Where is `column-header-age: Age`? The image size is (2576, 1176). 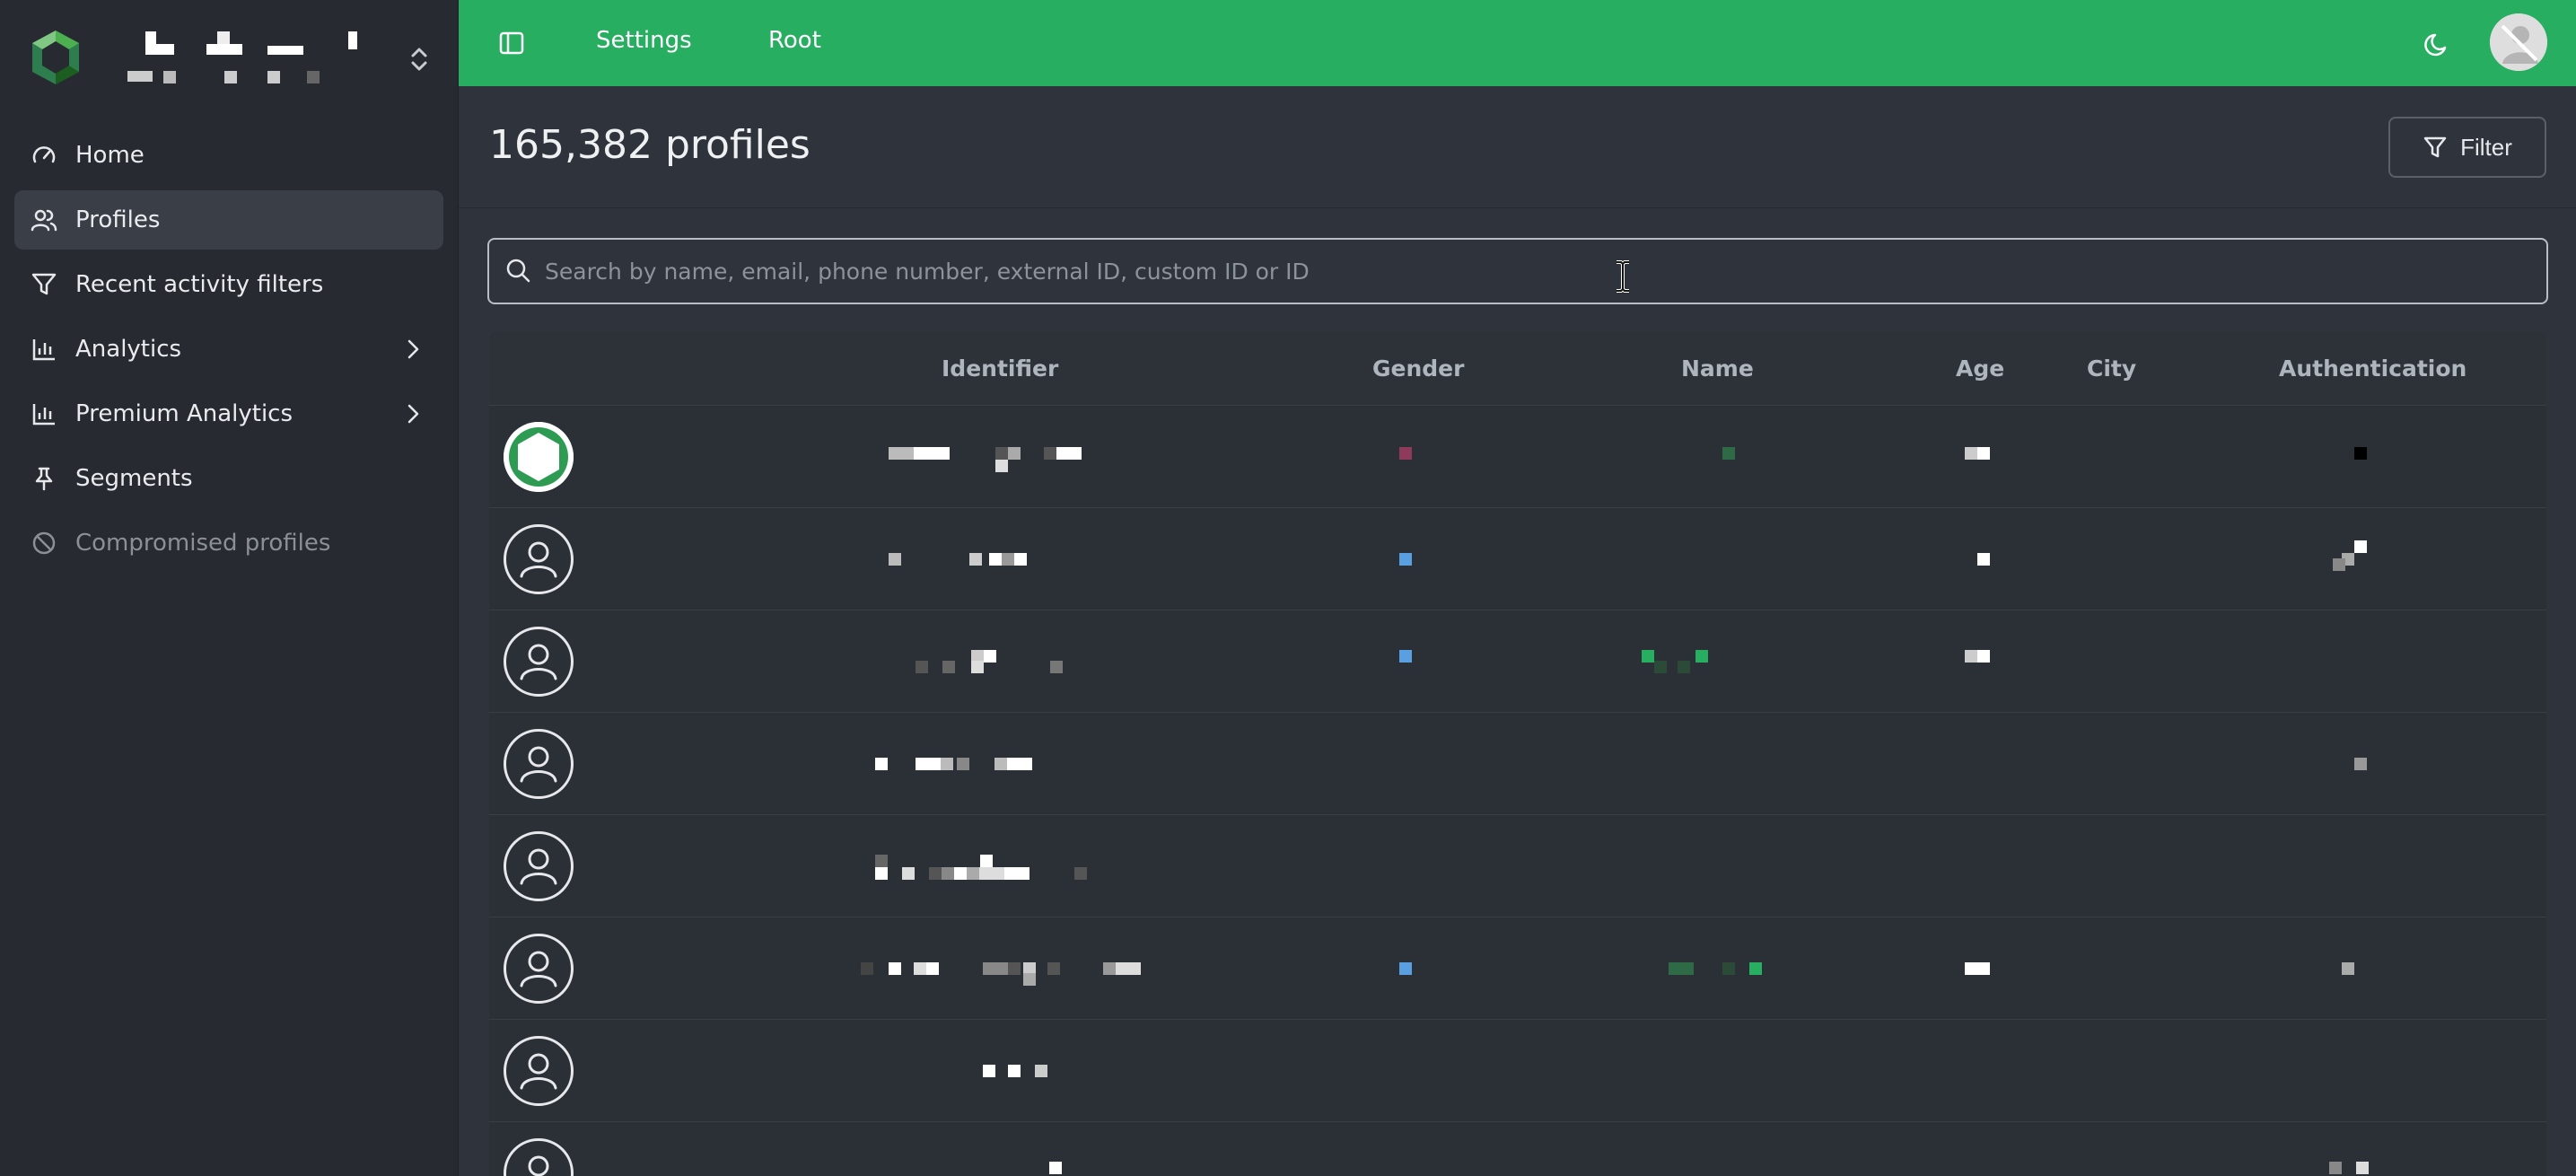 column-header-age: Age is located at coordinates (1980, 369).